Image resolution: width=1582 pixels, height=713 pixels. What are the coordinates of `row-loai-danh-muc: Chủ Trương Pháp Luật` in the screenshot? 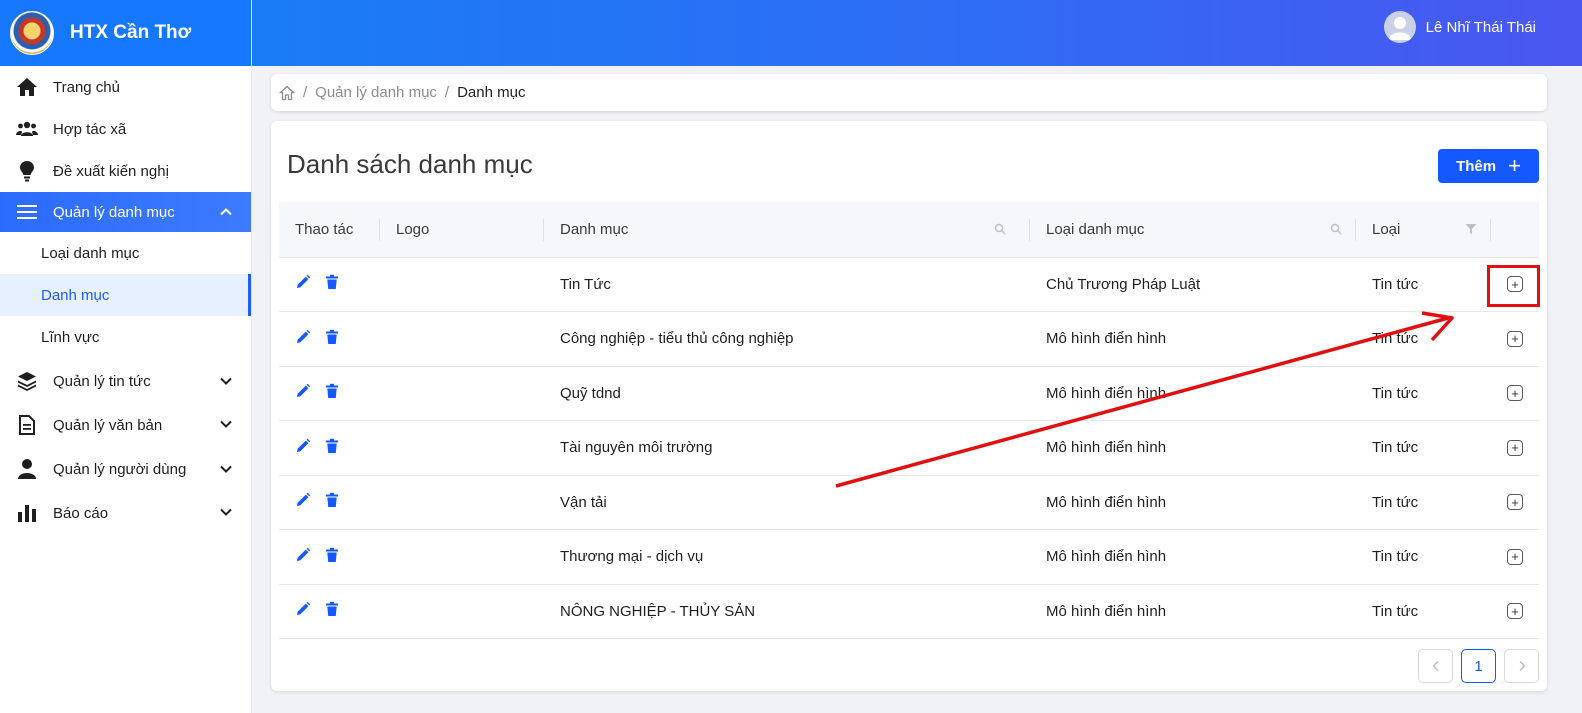 It's located at (1193, 284).